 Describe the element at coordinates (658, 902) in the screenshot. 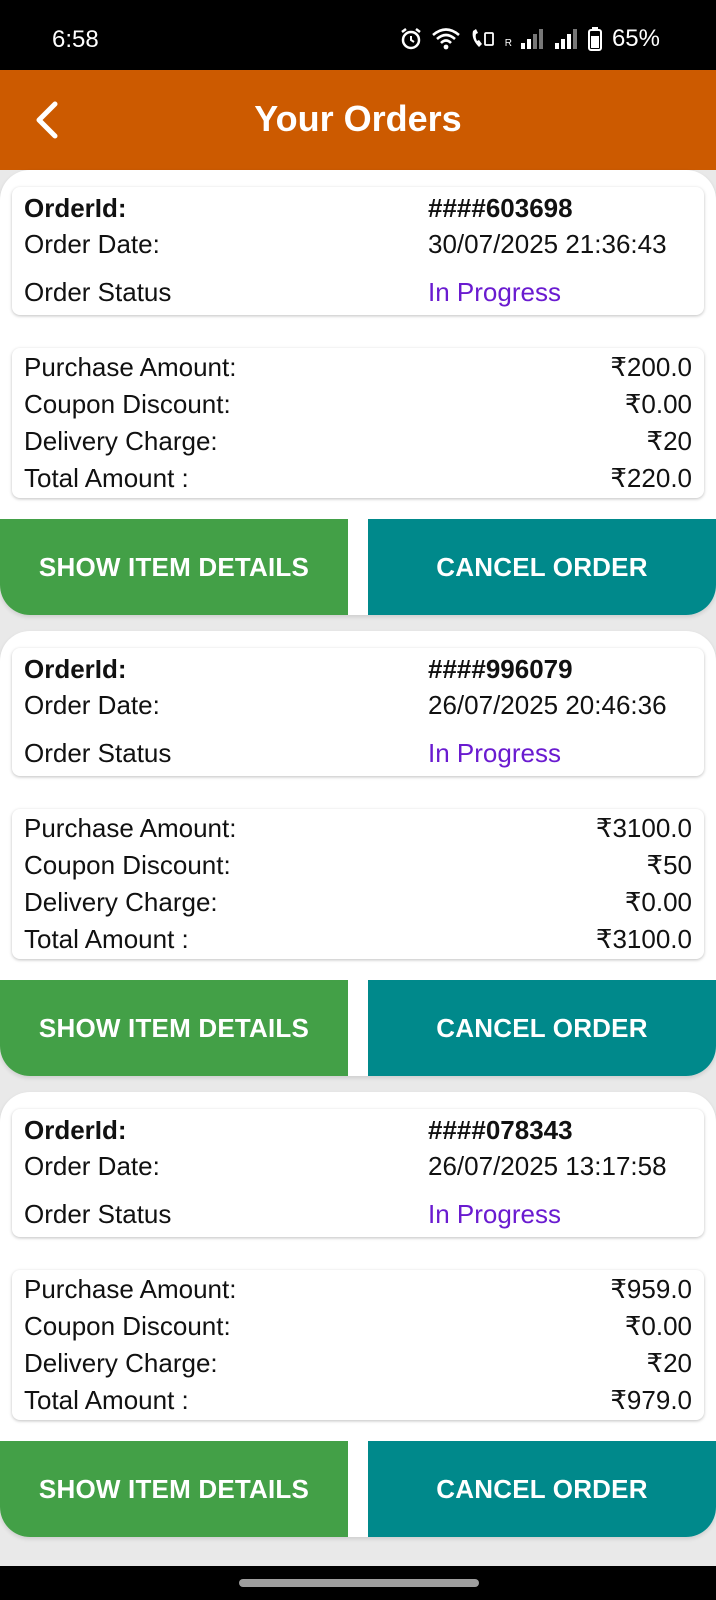

I see `delivery-charge-value: ₹0.00` at that location.